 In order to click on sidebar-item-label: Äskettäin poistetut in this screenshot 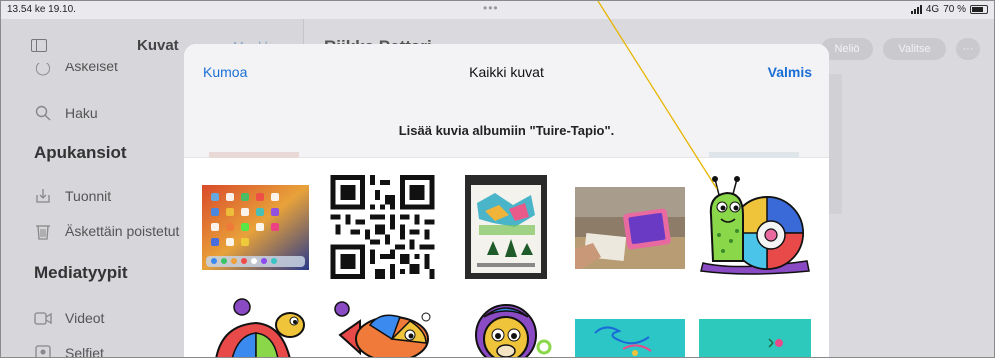, I will do `click(122, 231)`.